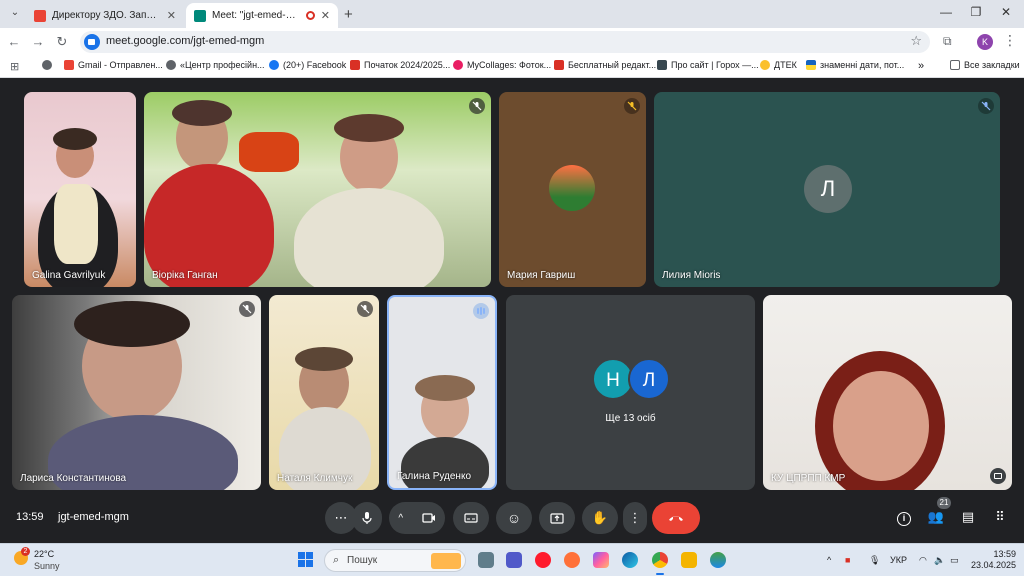 The width and height of the screenshot is (1024, 576). Describe the element at coordinates (336, 560) in the screenshot. I see `search-icon: ⌕` at that location.